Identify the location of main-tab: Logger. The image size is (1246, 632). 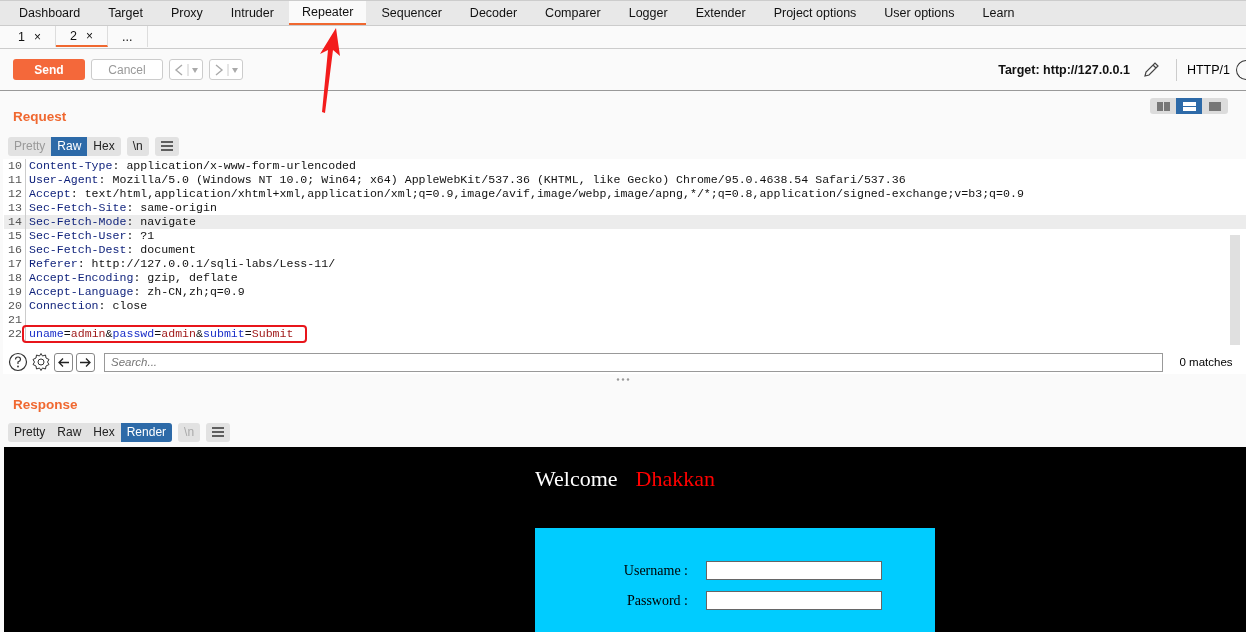
(648, 13).